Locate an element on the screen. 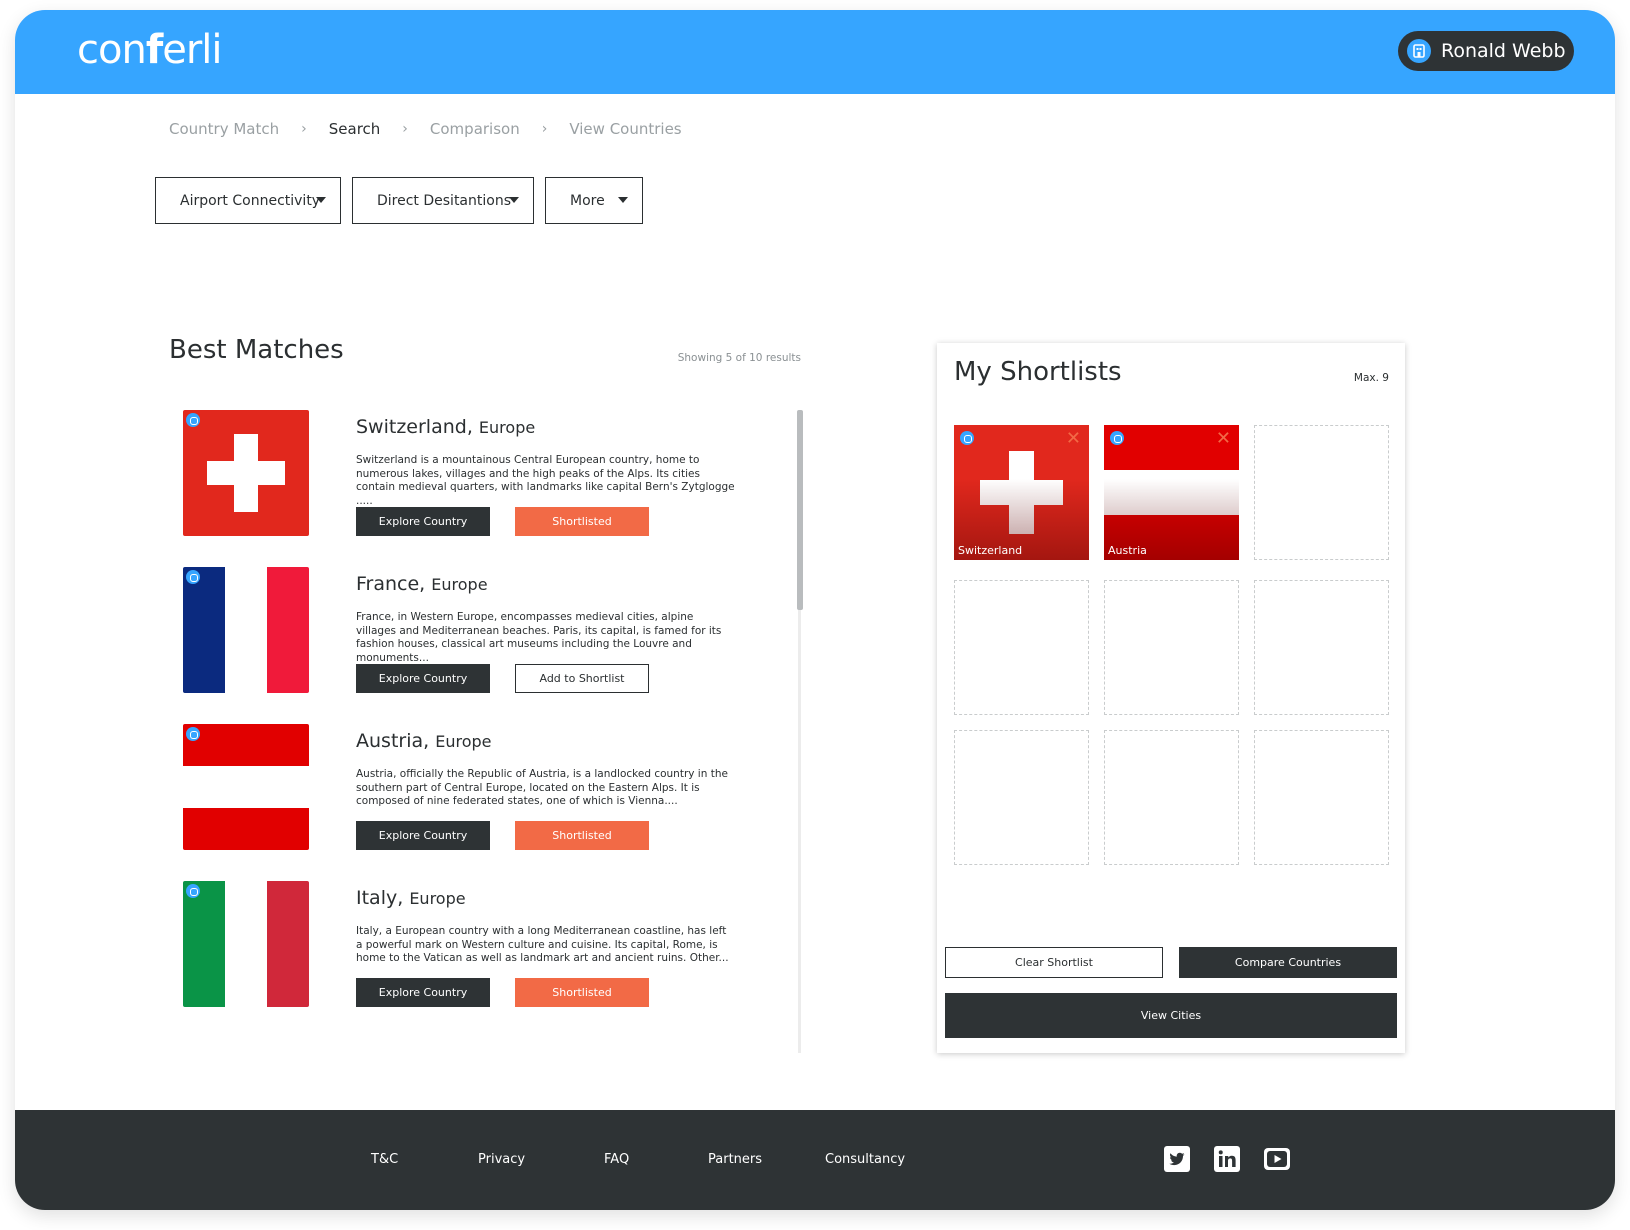 The height and width of the screenshot is (1230, 1630). shortlist-title: My Shortlists is located at coordinates (1038, 372).